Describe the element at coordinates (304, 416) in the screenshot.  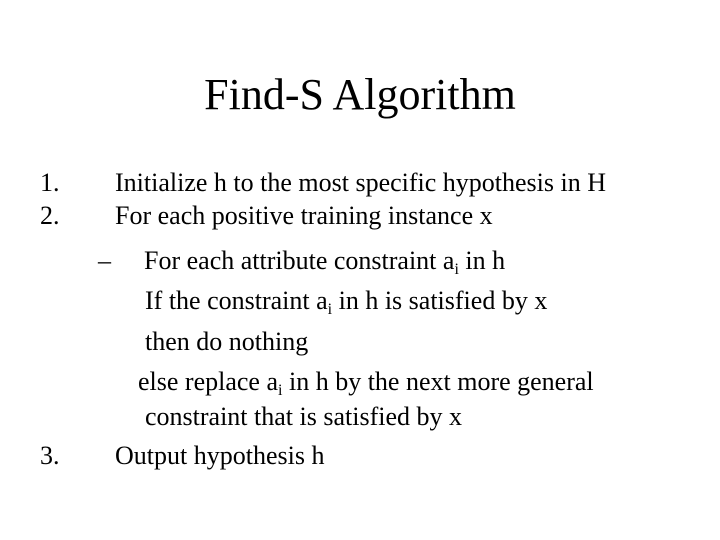
I see `else-continuation-line: constraint that is satisfied by x` at that location.